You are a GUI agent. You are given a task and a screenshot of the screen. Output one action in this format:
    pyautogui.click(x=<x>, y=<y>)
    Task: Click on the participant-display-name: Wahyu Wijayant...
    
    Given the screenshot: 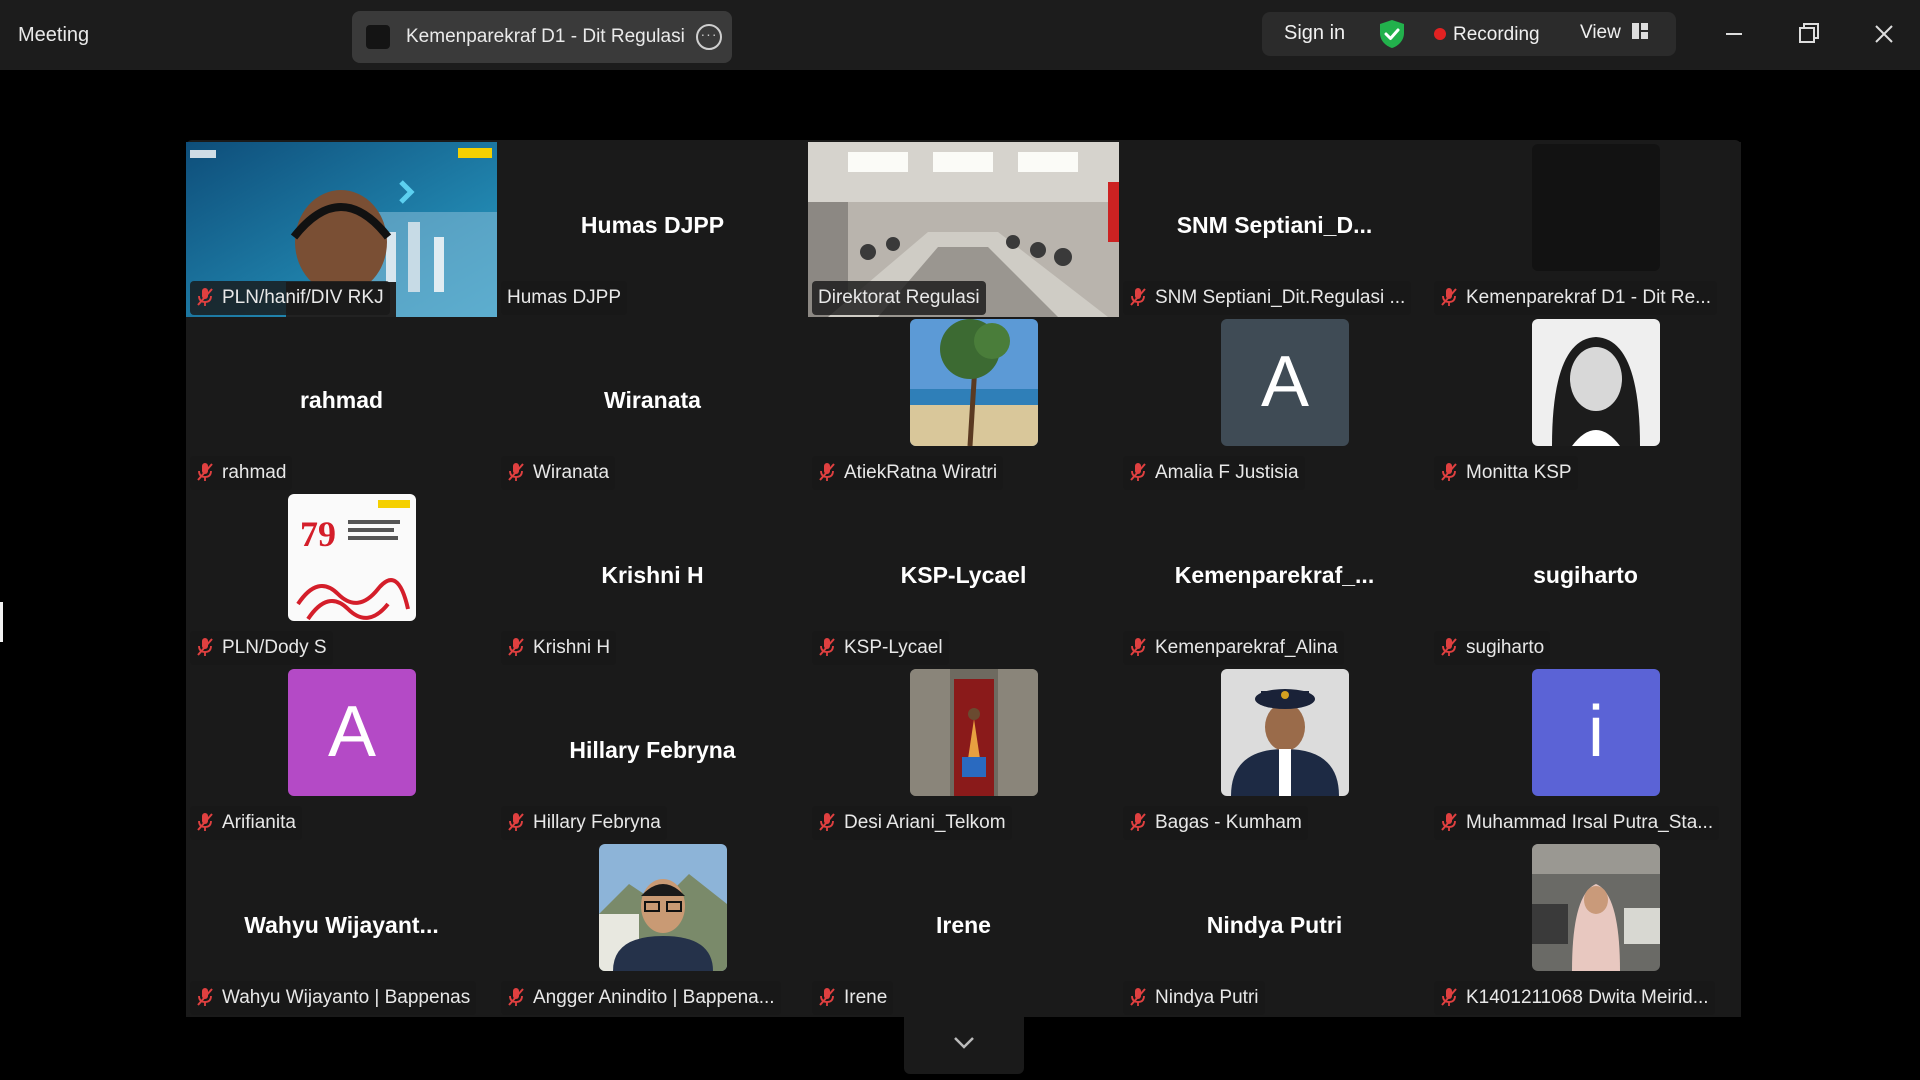 What is the action you would take?
    pyautogui.click(x=341, y=925)
    